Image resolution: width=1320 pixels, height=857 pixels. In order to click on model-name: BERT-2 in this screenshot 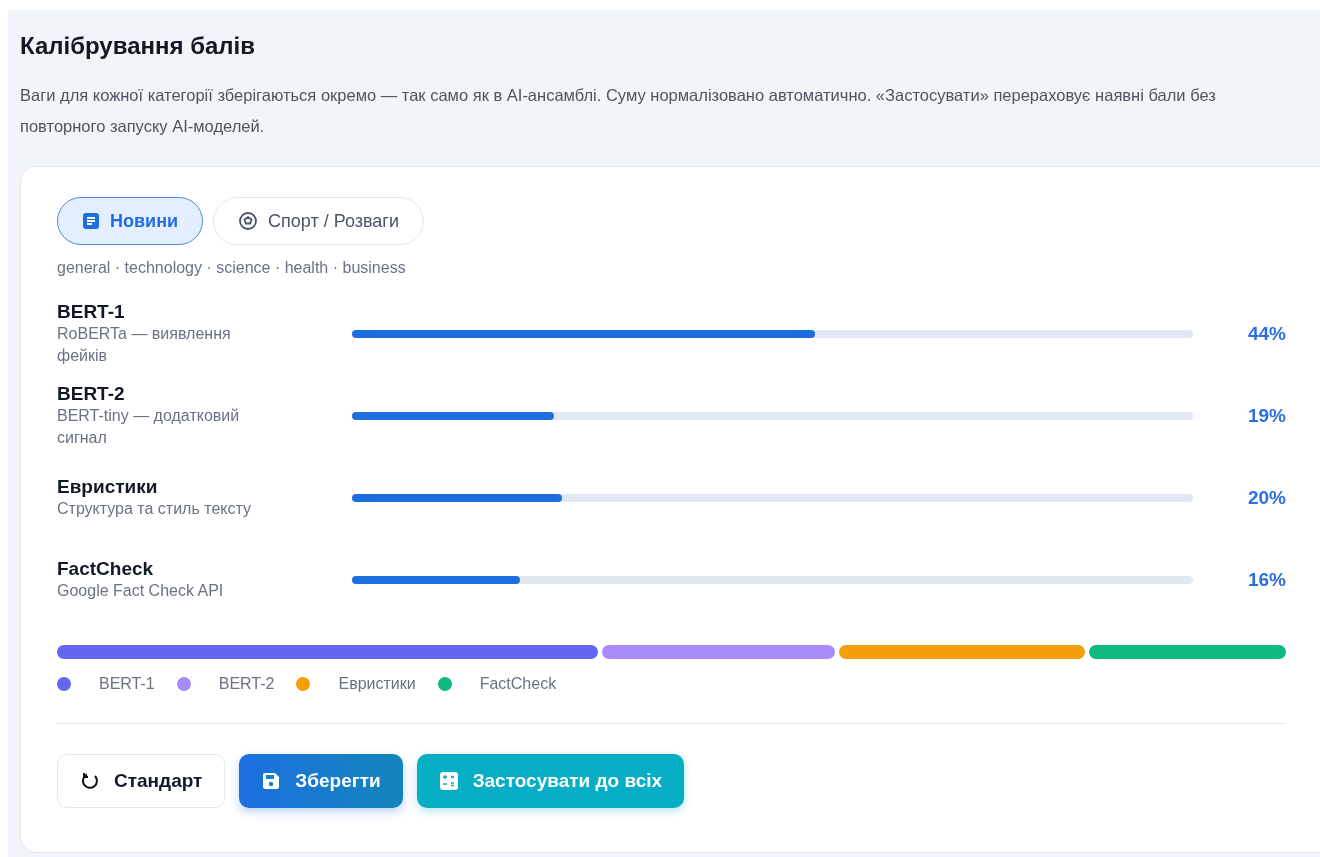, I will do `click(91, 394)`.